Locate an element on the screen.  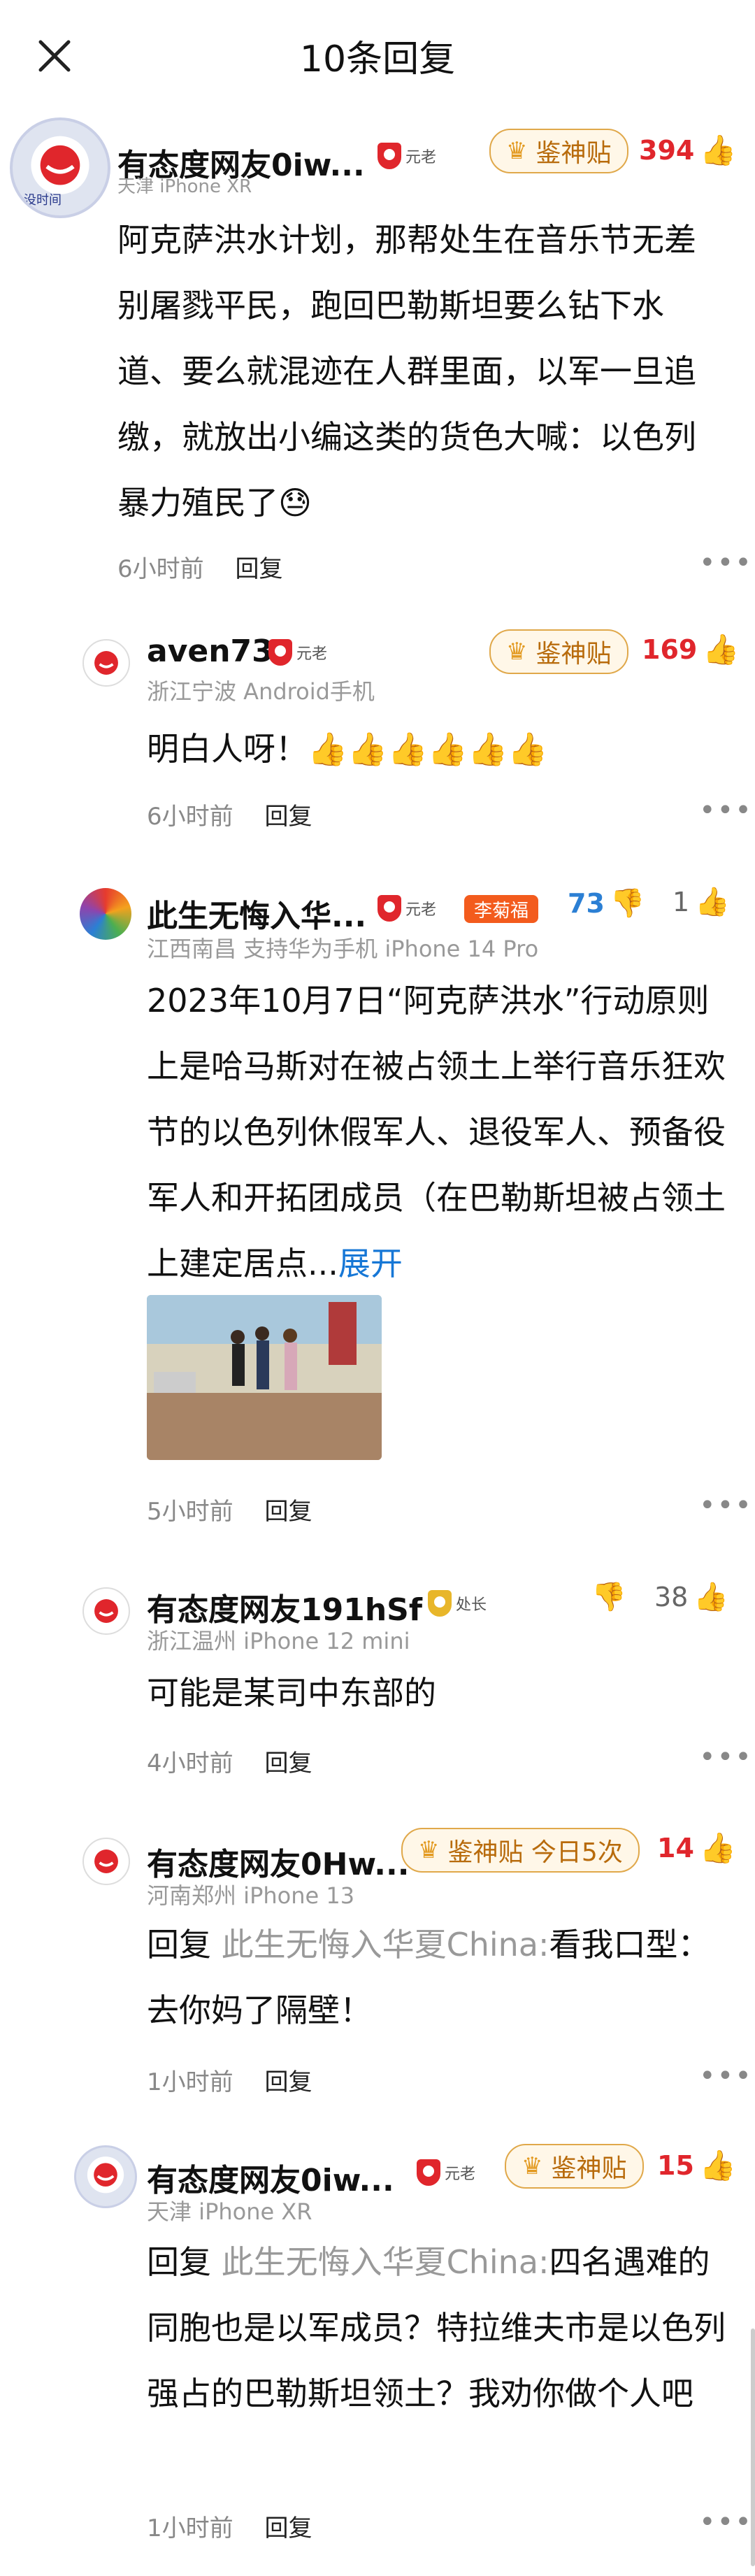
comment-footer: 4小时前 回复 is located at coordinates (229, 1761).